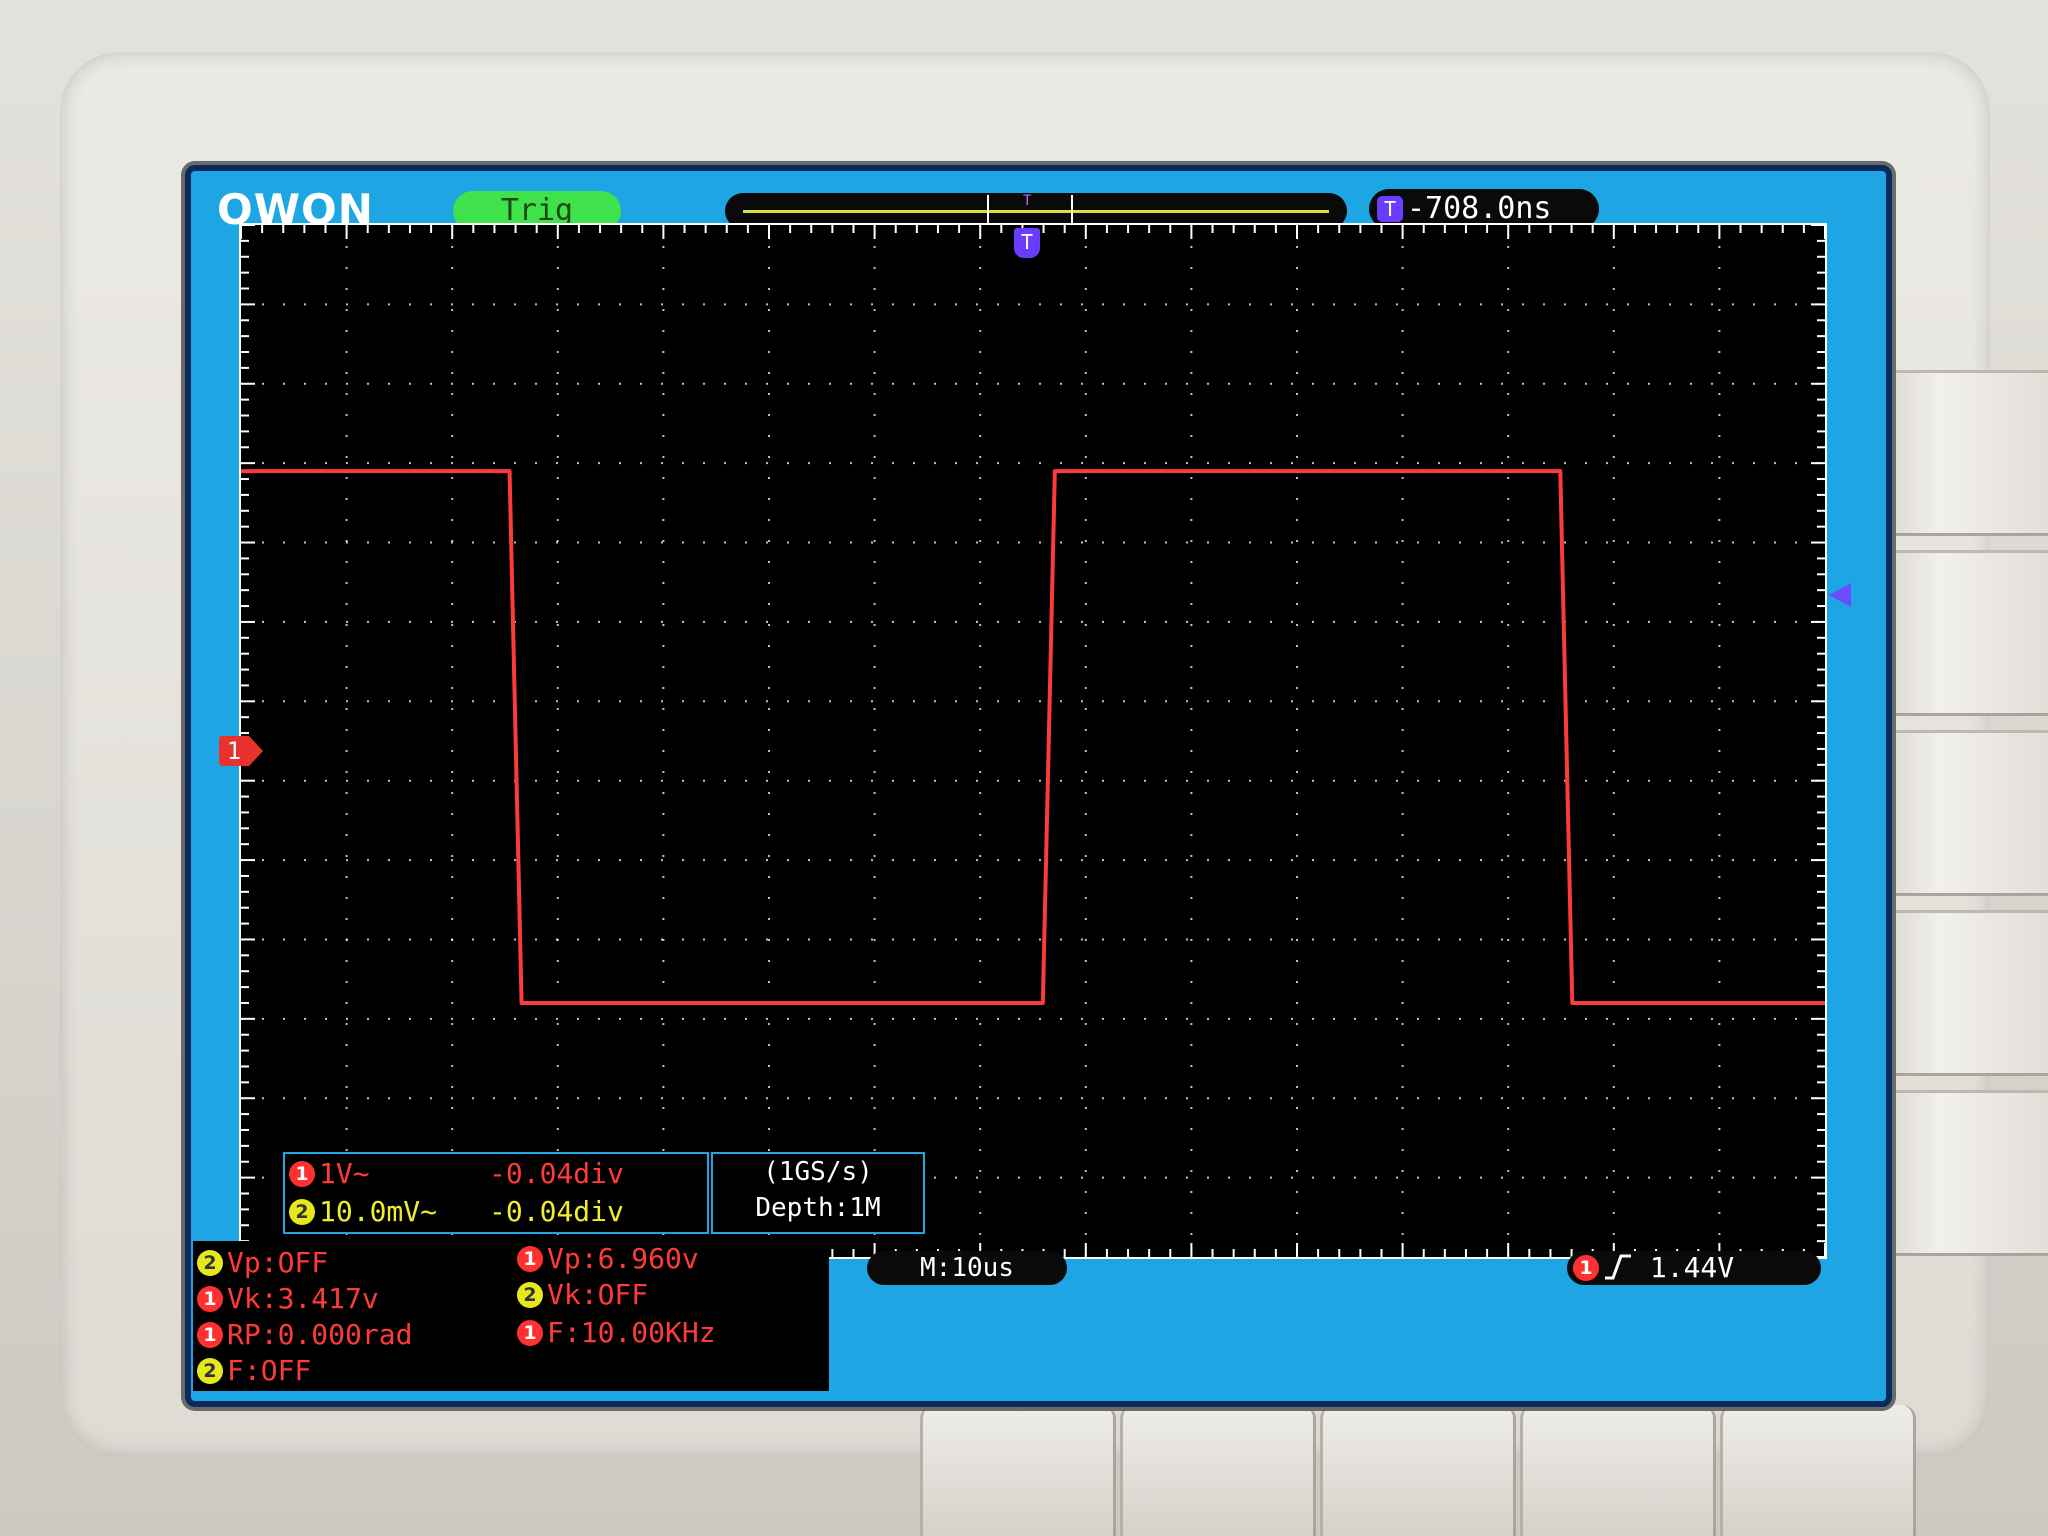 The image size is (2048, 1536). I want to click on channel-2-offset: -0.04div, so click(556, 1211).